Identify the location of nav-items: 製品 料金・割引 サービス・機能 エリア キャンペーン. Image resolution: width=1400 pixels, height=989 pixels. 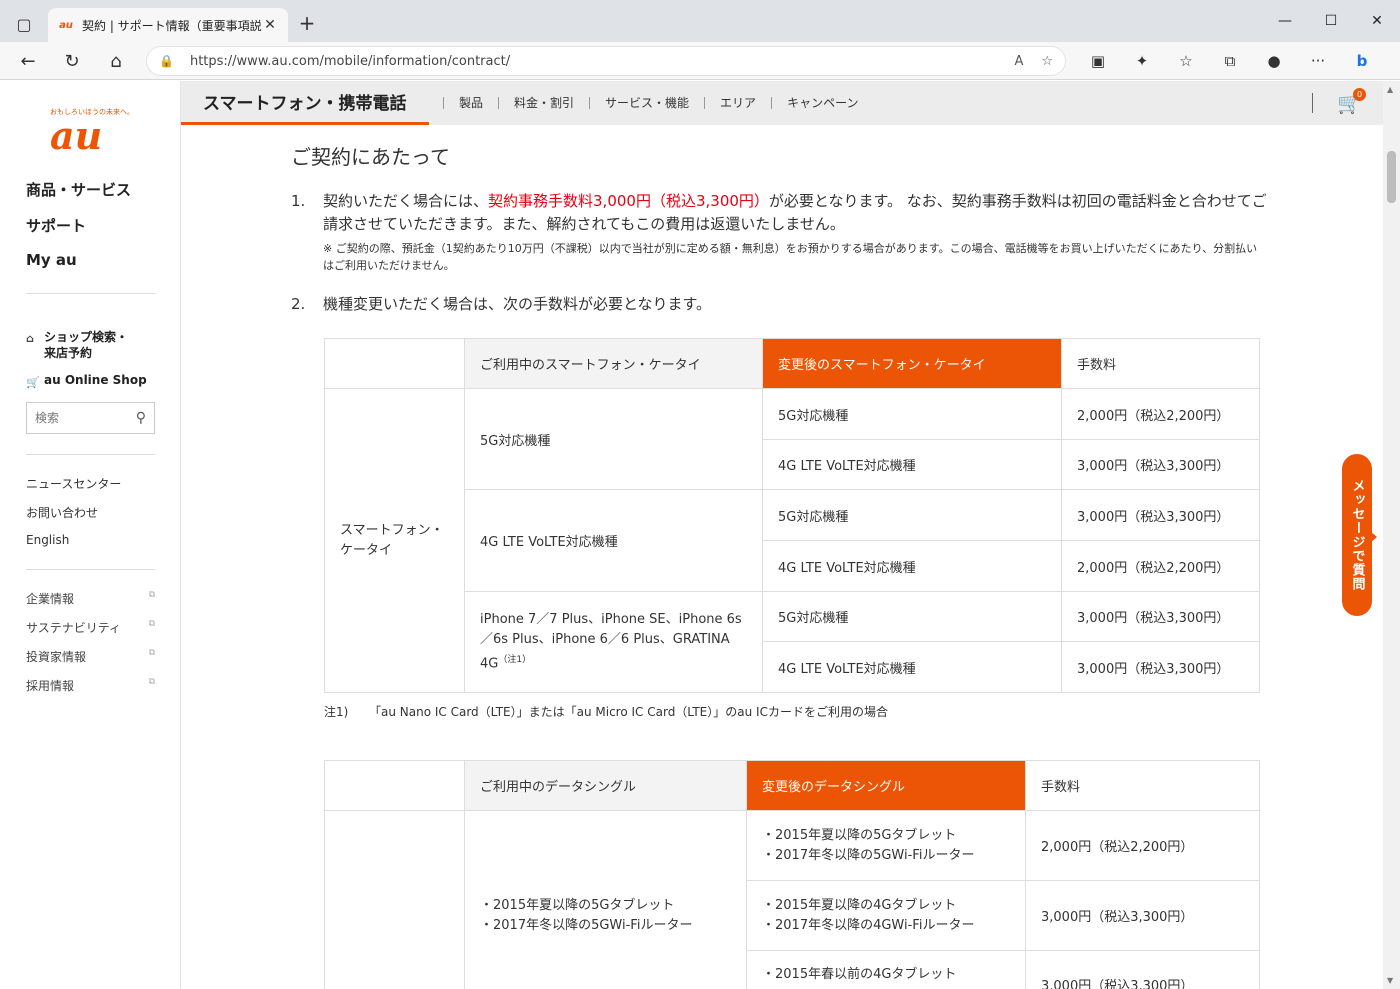
(658, 103).